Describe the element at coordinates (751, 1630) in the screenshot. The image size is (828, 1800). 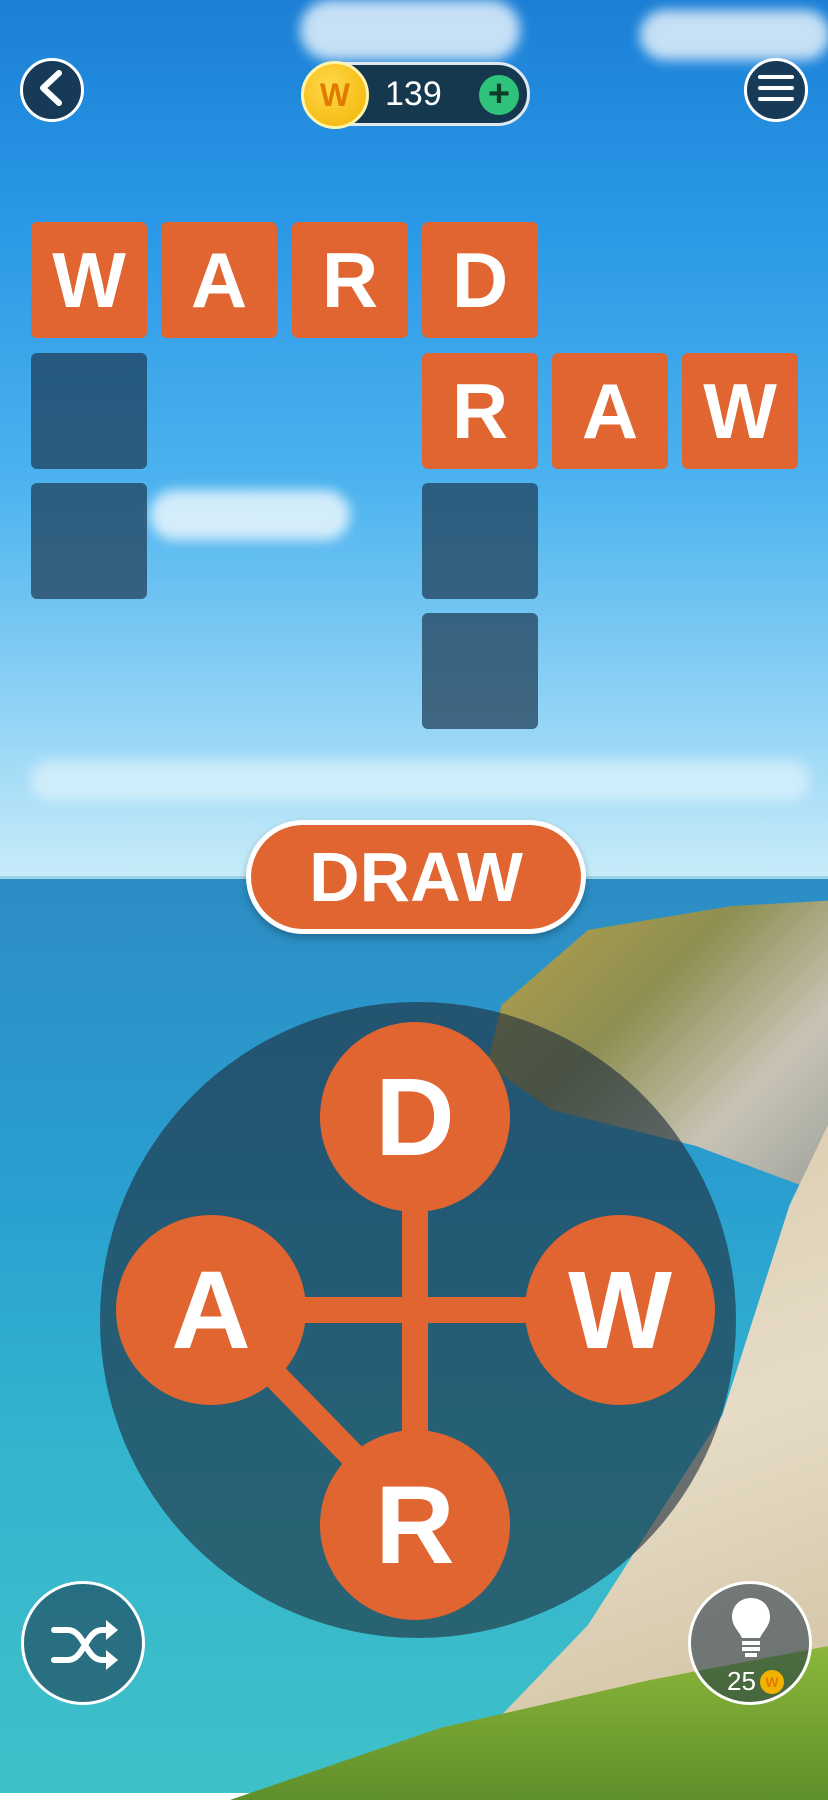
I see `lightbulb-icon` at that location.